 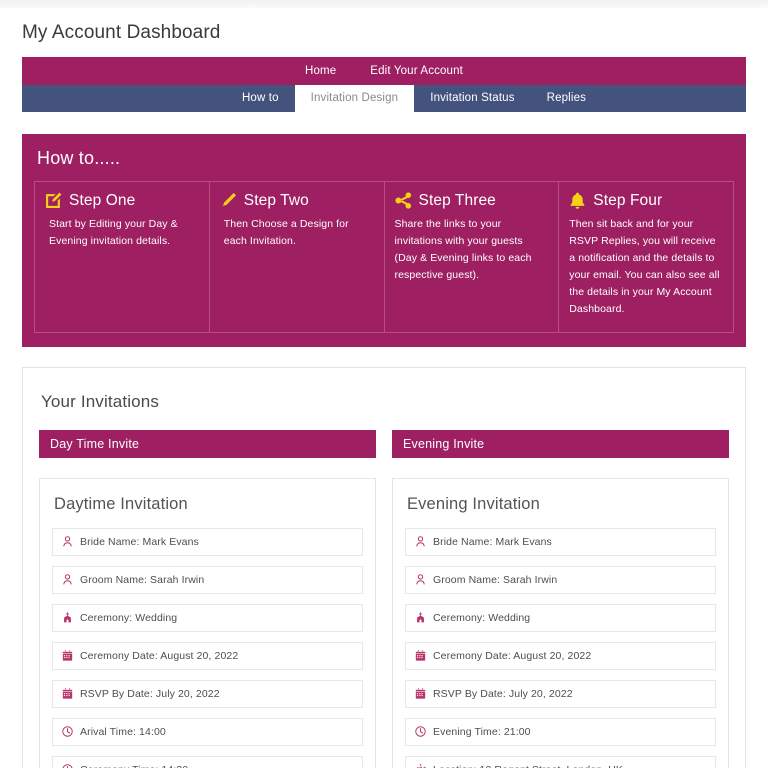 I want to click on step-header-2: Step Two, so click(x=296, y=201).